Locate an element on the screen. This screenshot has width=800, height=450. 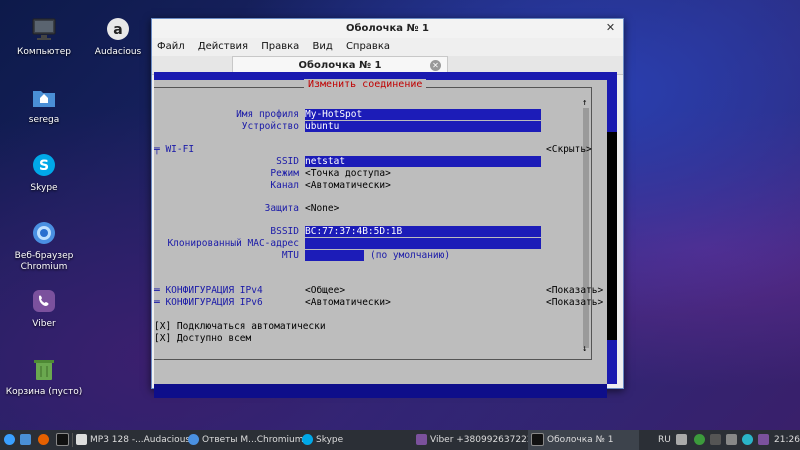
taskbar-item-skype: Skype is located at coordinates (322, 440).